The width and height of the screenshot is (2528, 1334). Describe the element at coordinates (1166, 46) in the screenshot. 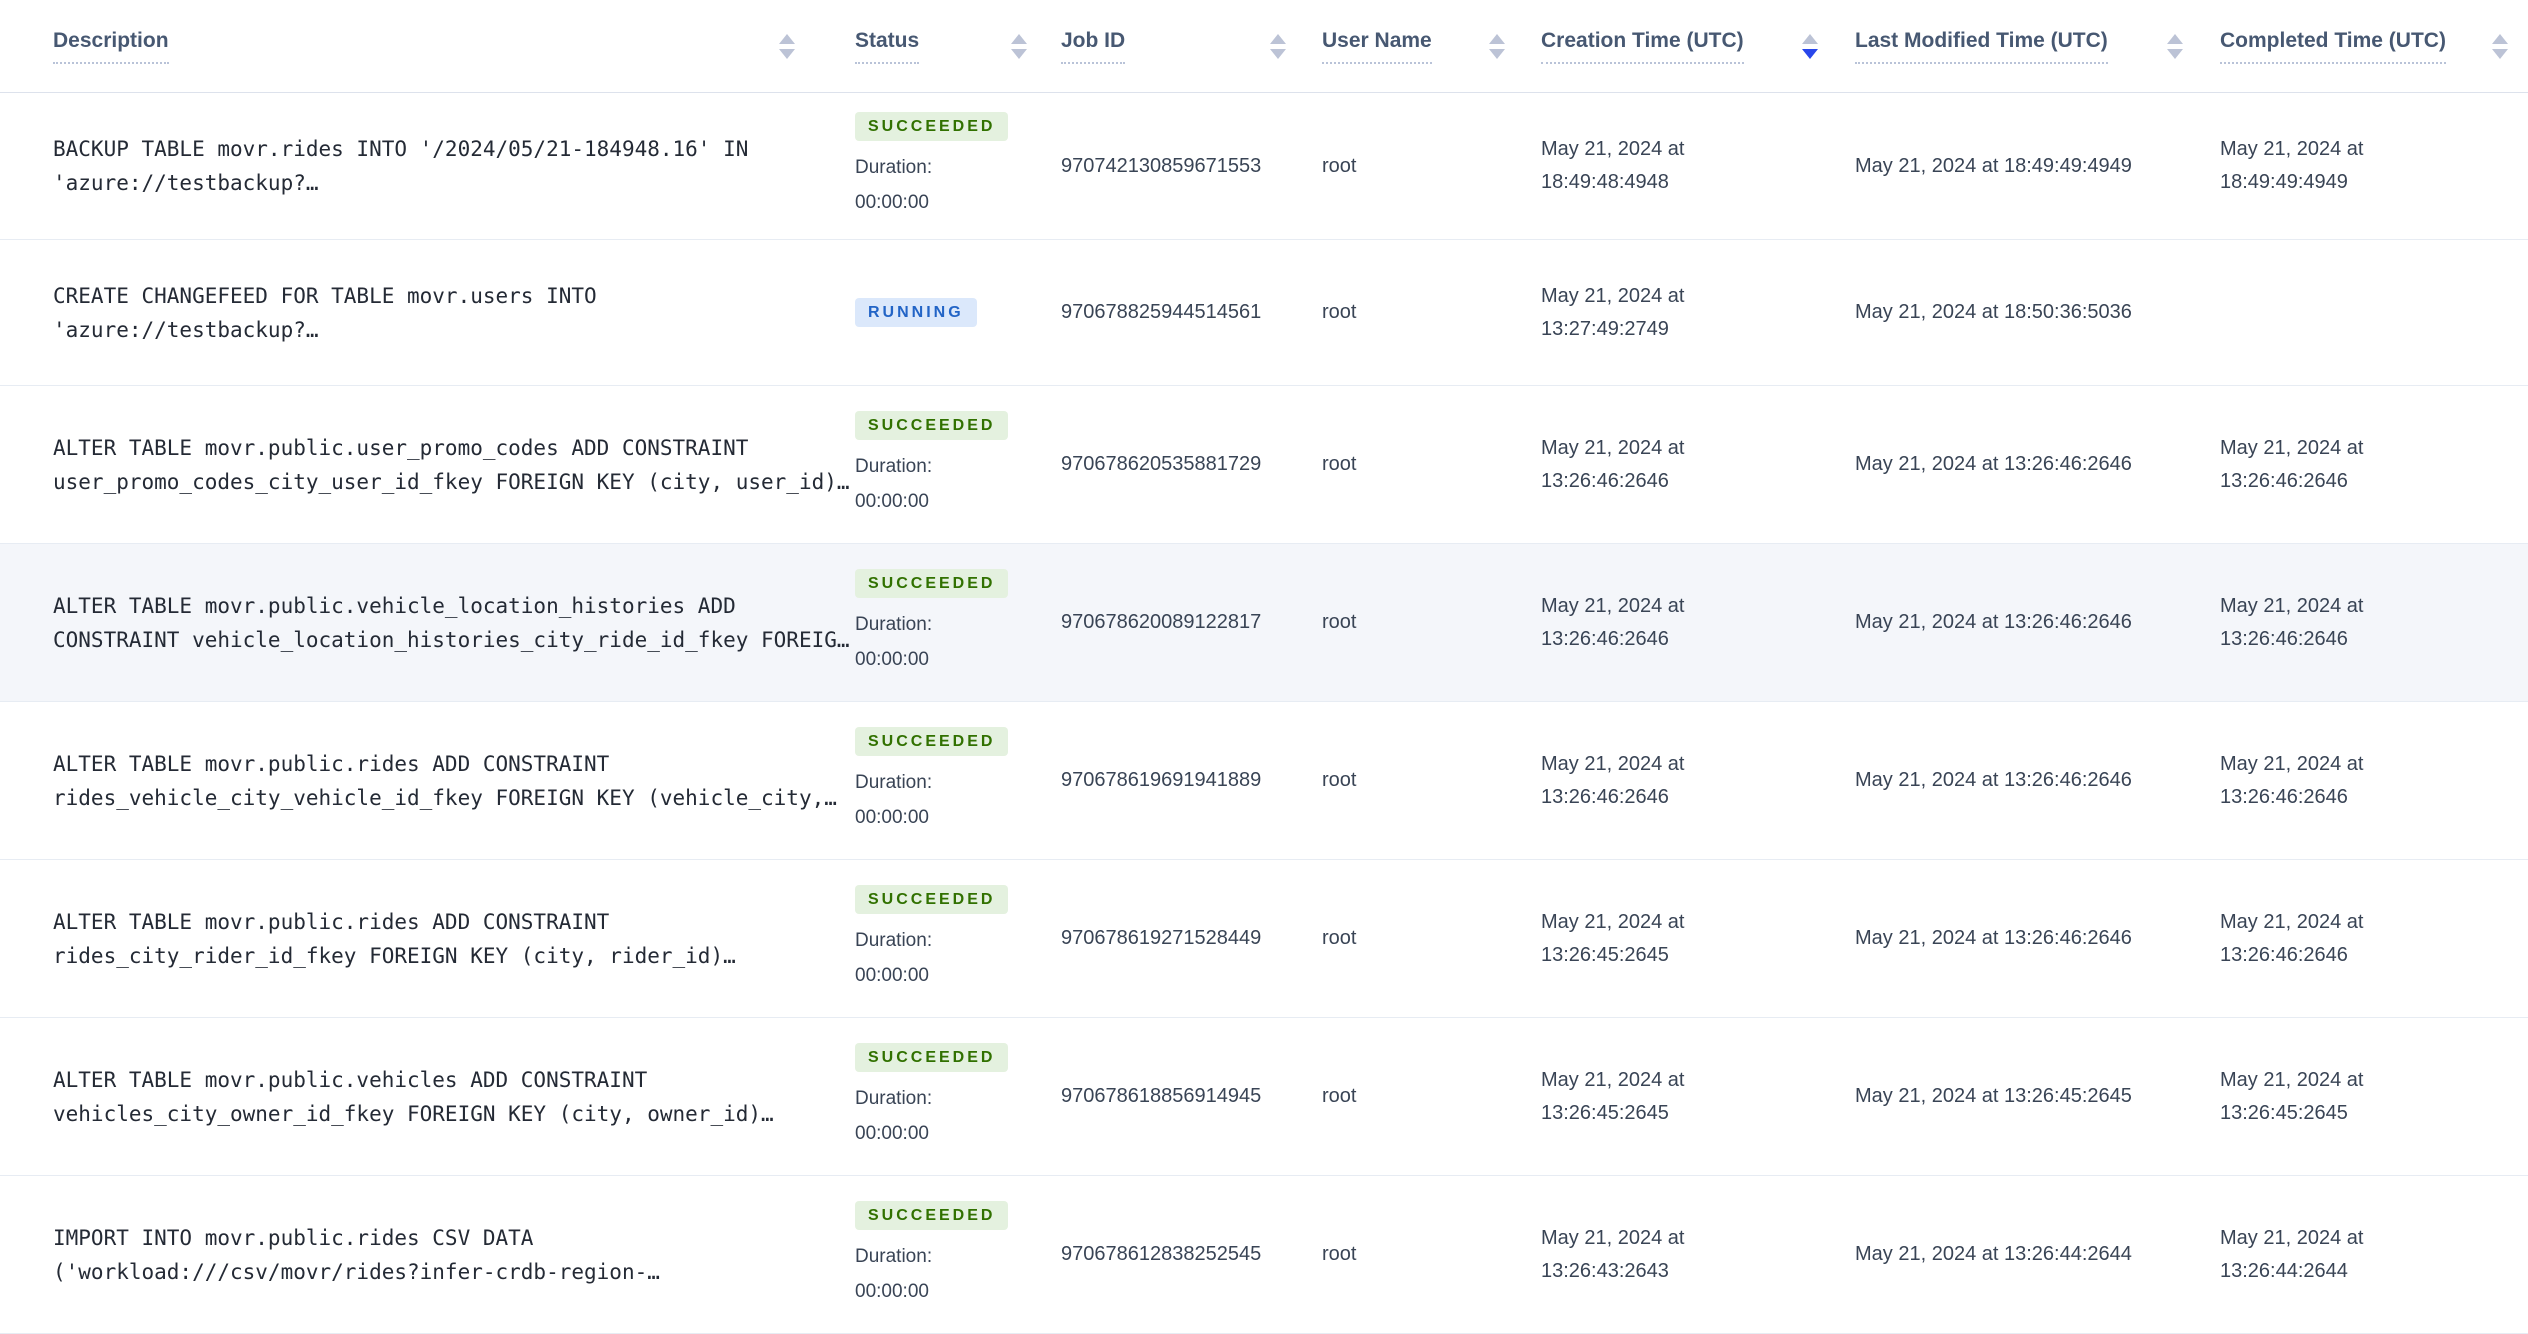

I see `column-header-job-id: Job ID` at that location.